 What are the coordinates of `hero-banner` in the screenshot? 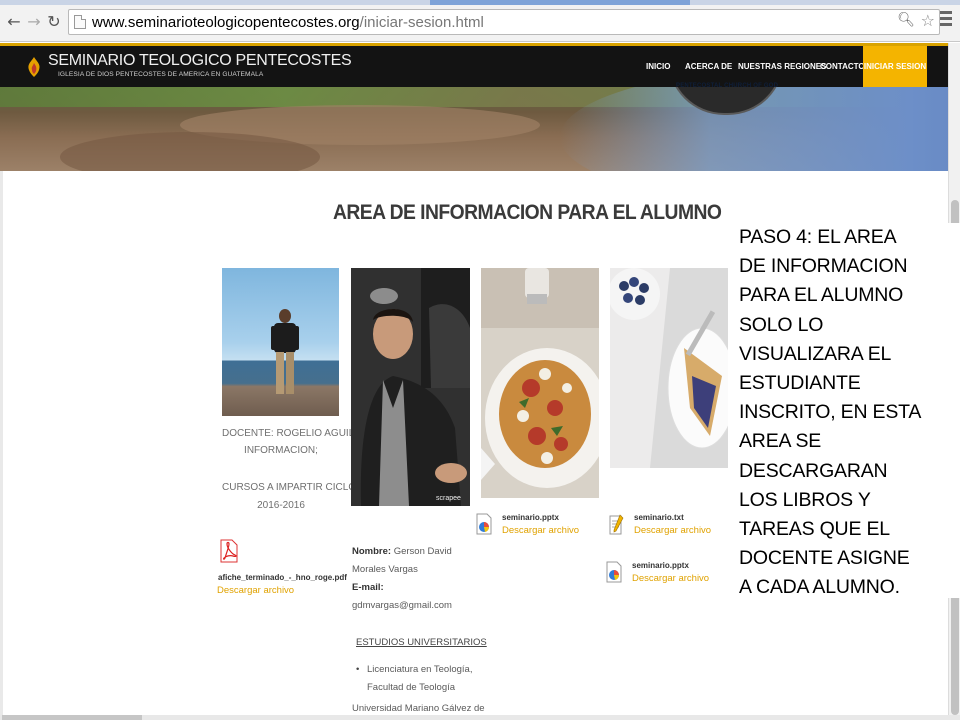 It's located at (474, 129).